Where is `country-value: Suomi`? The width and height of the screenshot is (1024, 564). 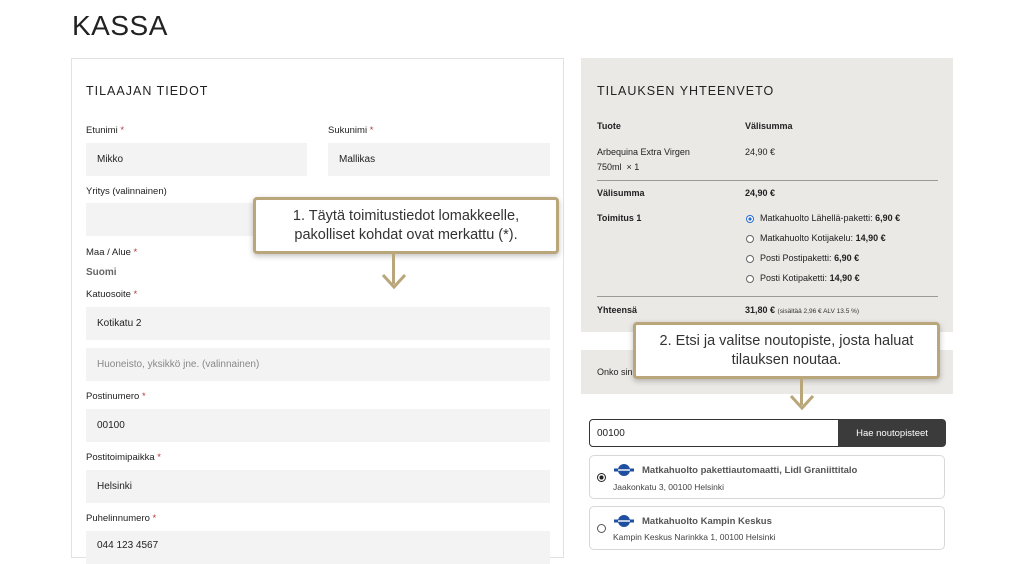
country-value: Suomi is located at coordinates (101, 272).